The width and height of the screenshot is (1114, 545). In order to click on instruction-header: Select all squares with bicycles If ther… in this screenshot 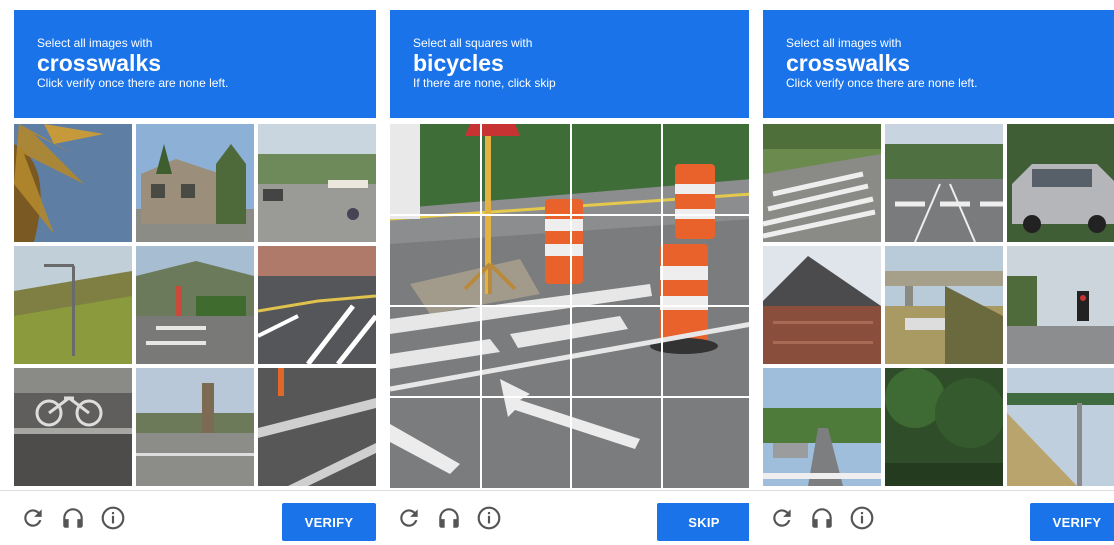, I will do `click(571, 64)`.